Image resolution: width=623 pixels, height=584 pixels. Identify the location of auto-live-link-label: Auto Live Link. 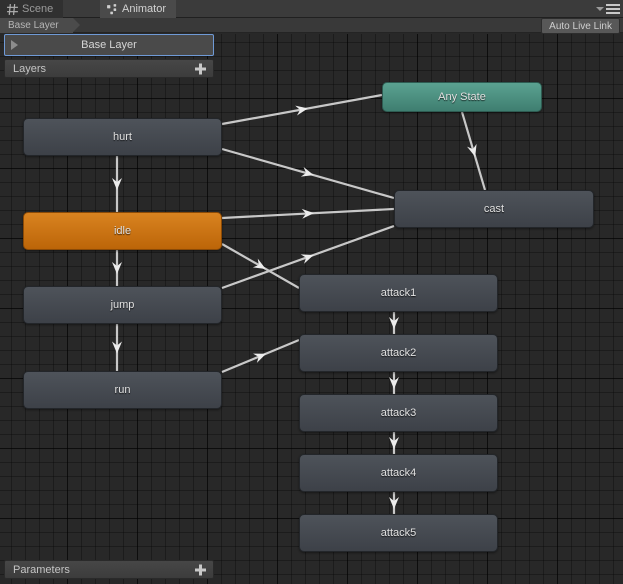
(580, 26).